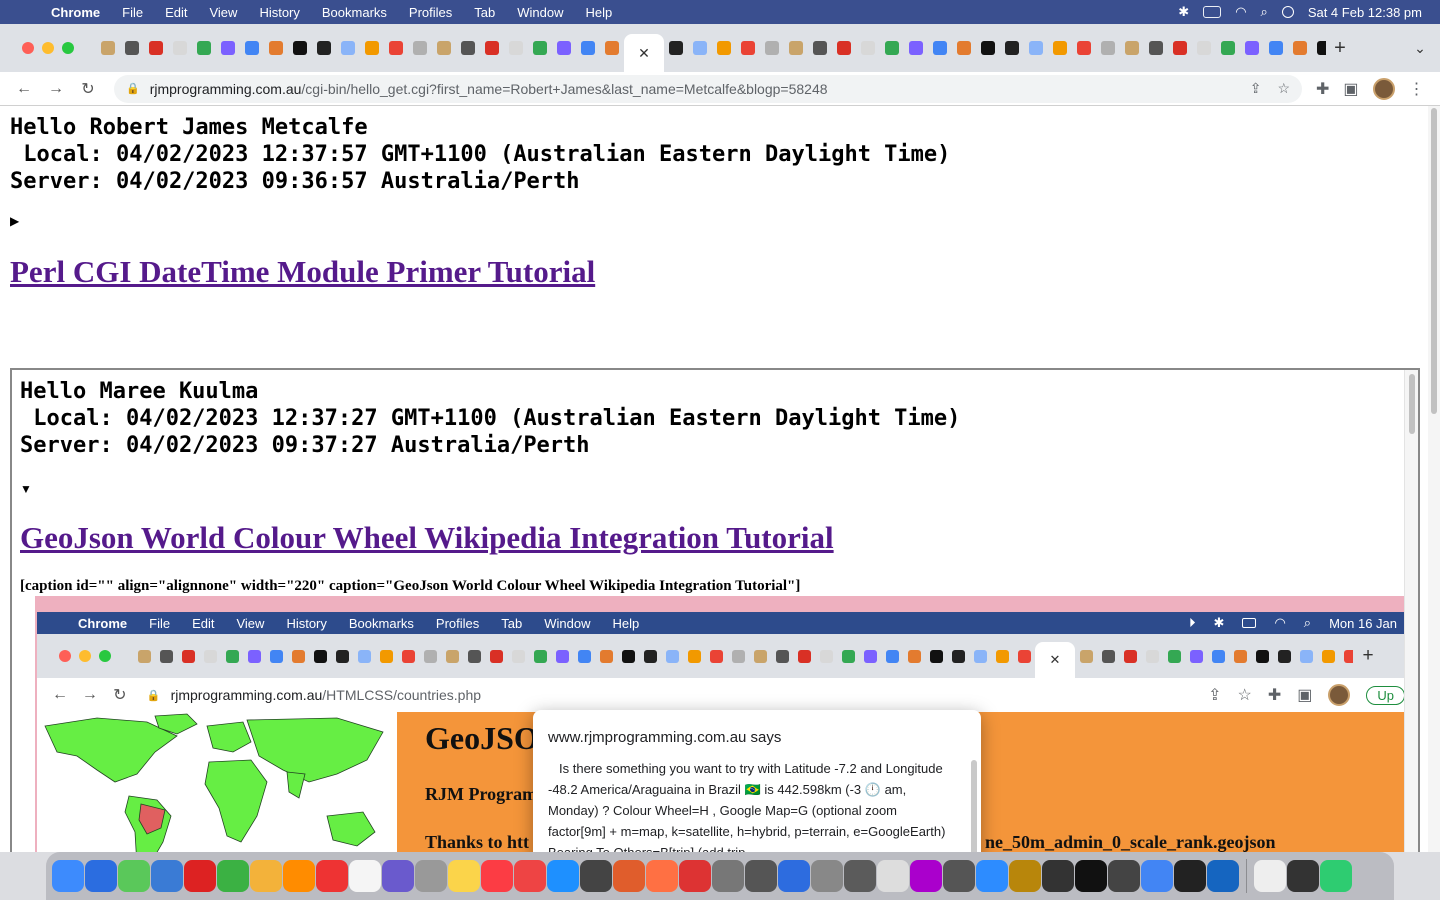  I want to click on new-tab-button: +, so click(1340, 48).